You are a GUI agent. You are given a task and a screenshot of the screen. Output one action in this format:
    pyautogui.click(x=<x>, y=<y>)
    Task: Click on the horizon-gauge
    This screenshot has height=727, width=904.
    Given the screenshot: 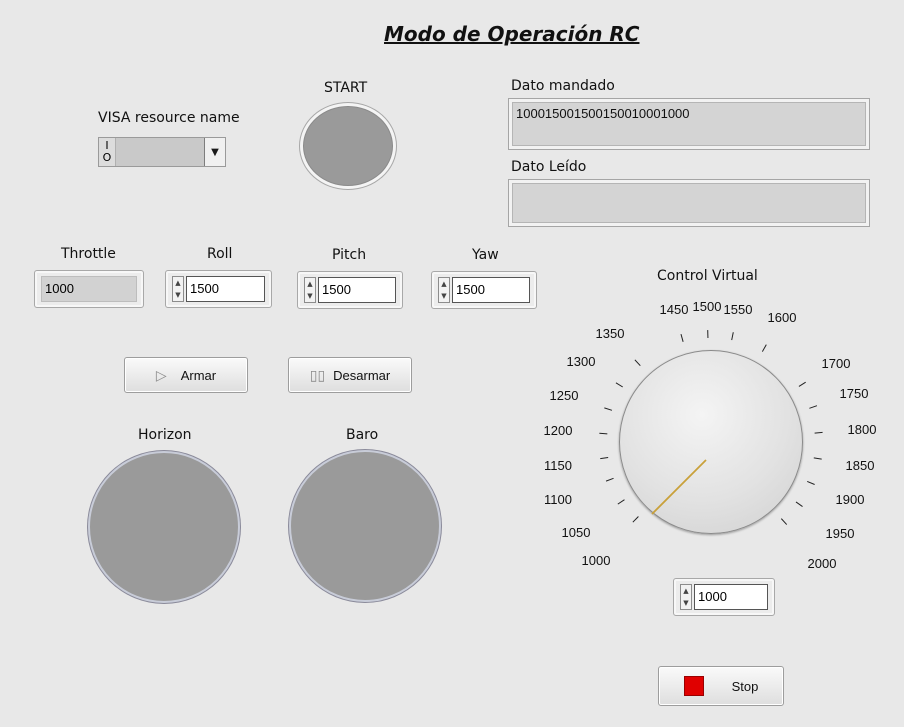 What is the action you would take?
    pyautogui.click(x=164, y=527)
    